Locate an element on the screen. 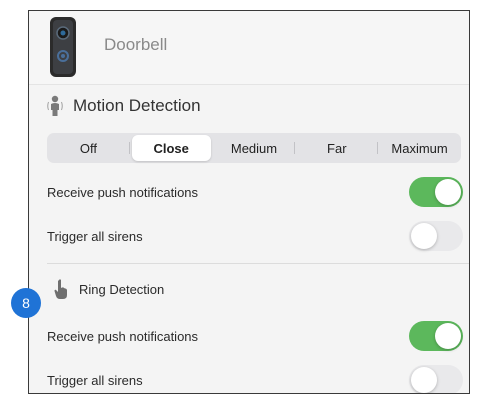 The image size is (482, 401). range-option-medium: Medium is located at coordinates (255, 148).